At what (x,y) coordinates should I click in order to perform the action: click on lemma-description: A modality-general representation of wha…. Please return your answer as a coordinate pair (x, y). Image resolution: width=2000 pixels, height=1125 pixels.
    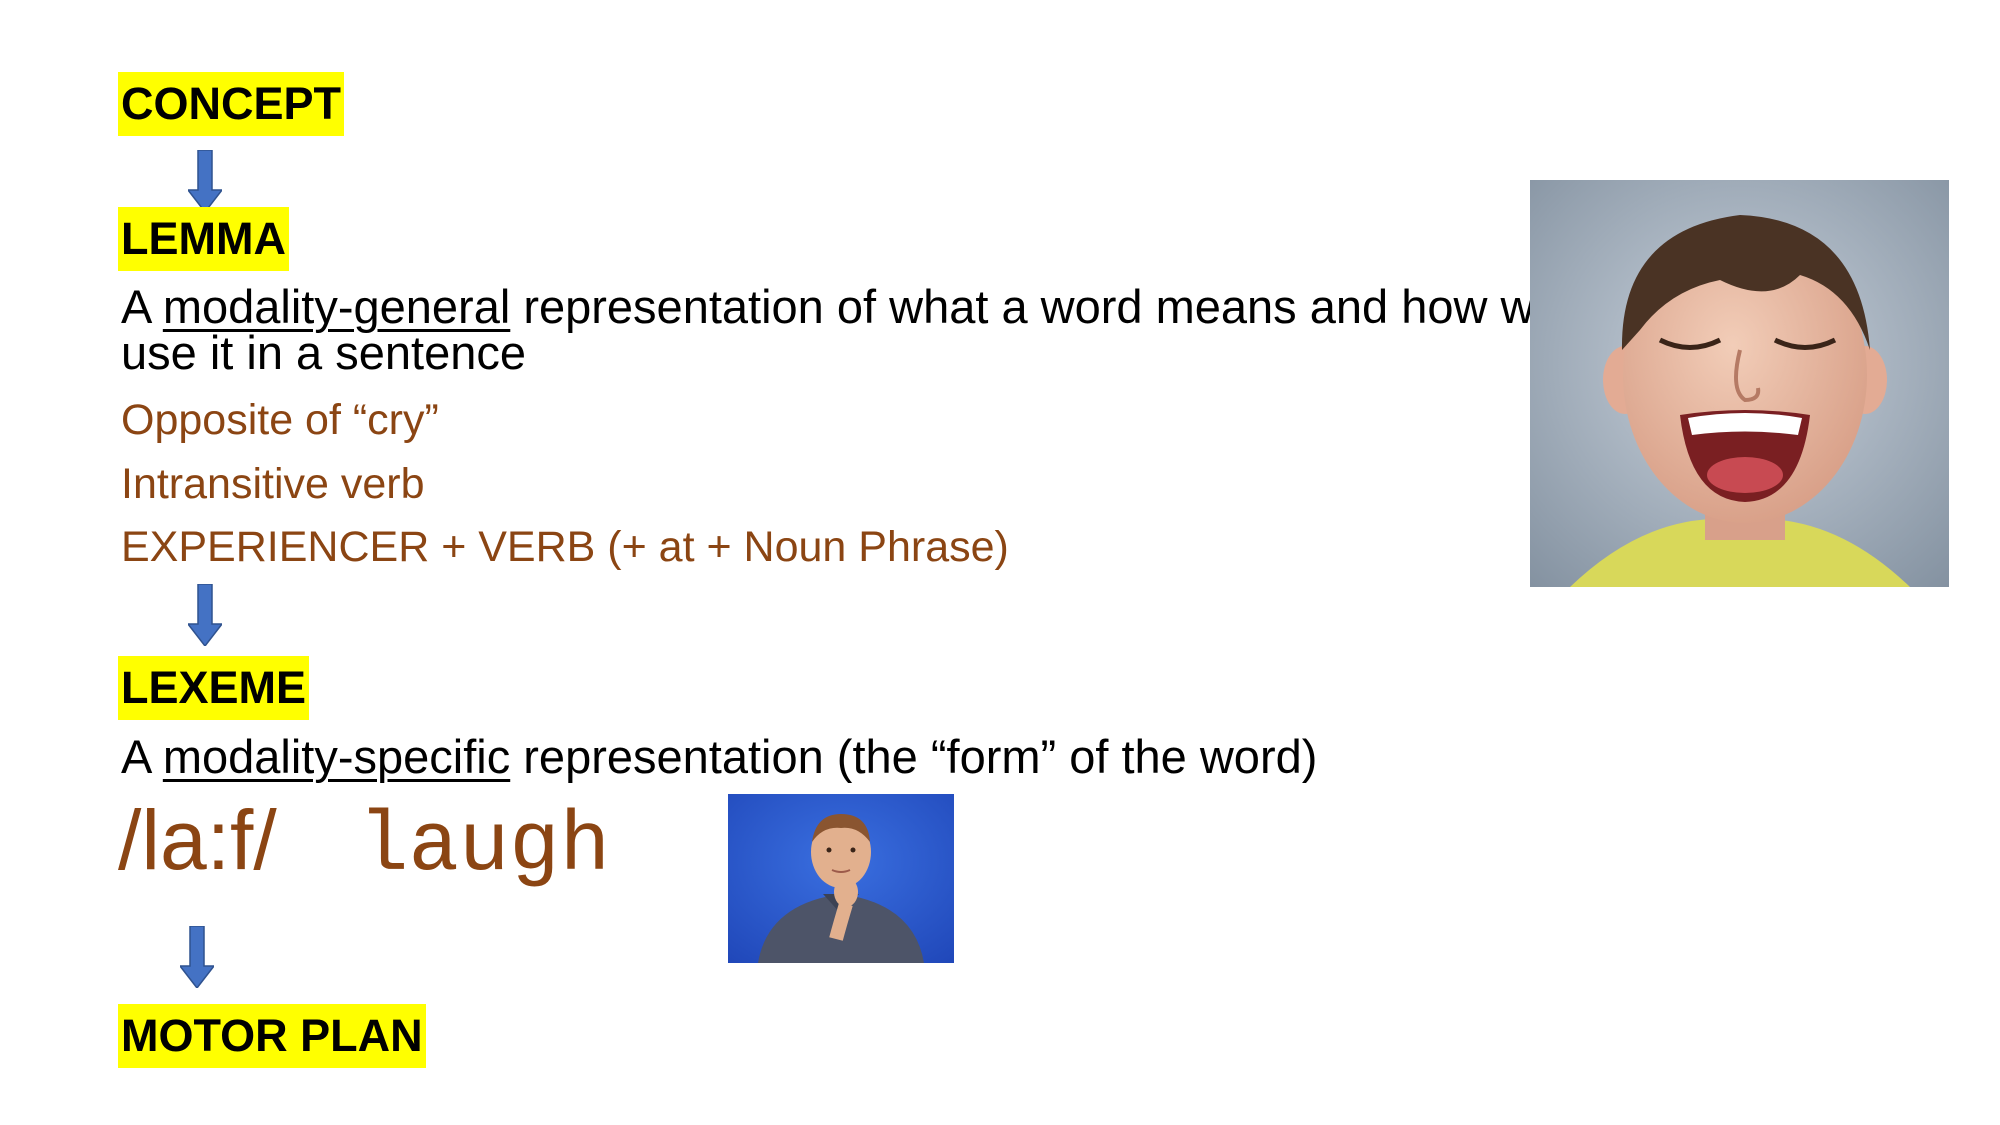
    Looking at the image, I should click on (841, 329).